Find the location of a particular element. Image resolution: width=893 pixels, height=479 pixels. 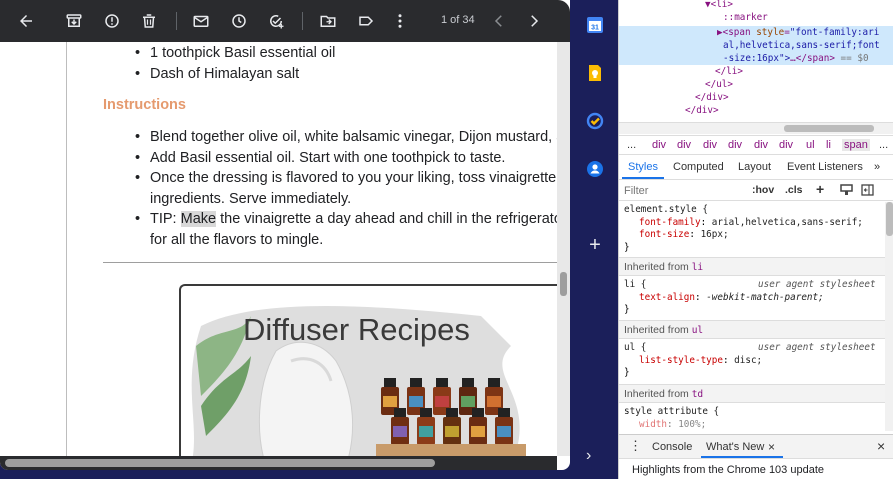

tab-console: Console is located at coordinates (672, 447).